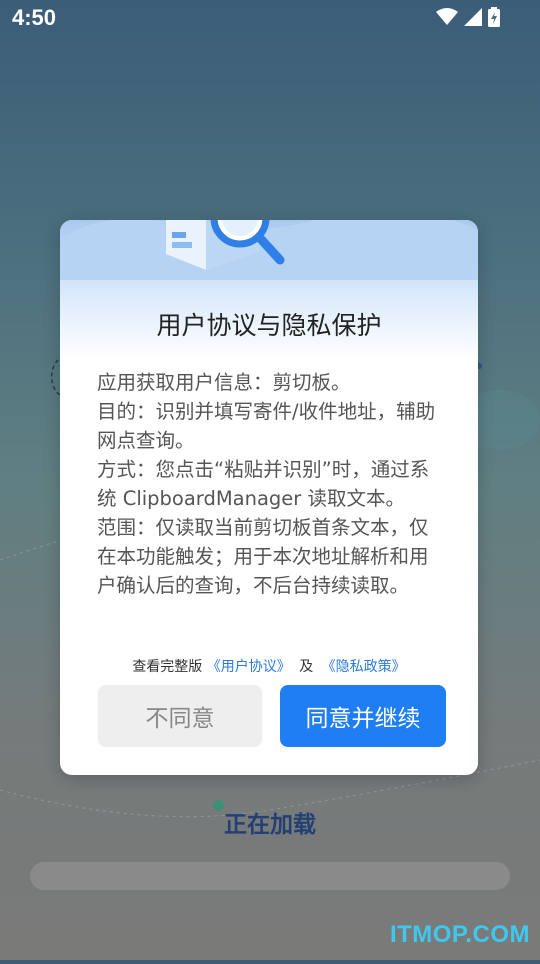 The height and width of the screenshot is (964, 540). What do you see at coordinates (270, 18) in the screenshot?
I see `status-bar: 4:50` at bounding box center [270, 18].